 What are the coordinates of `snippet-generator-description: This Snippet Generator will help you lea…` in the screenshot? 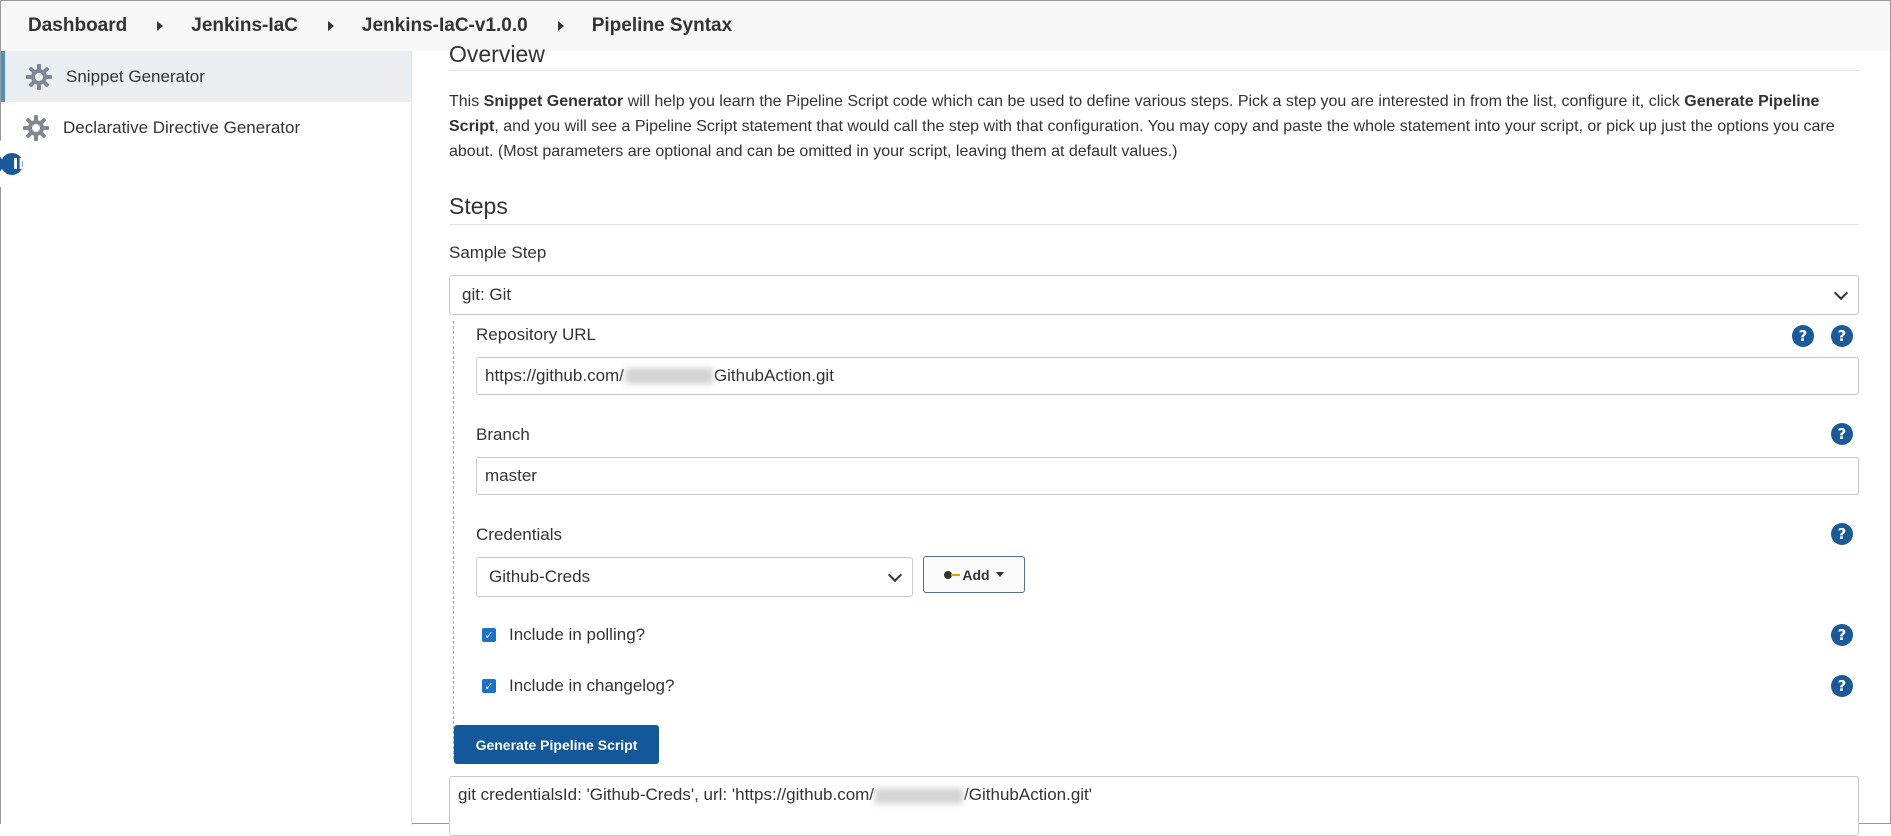 It's located at (1142, 126).